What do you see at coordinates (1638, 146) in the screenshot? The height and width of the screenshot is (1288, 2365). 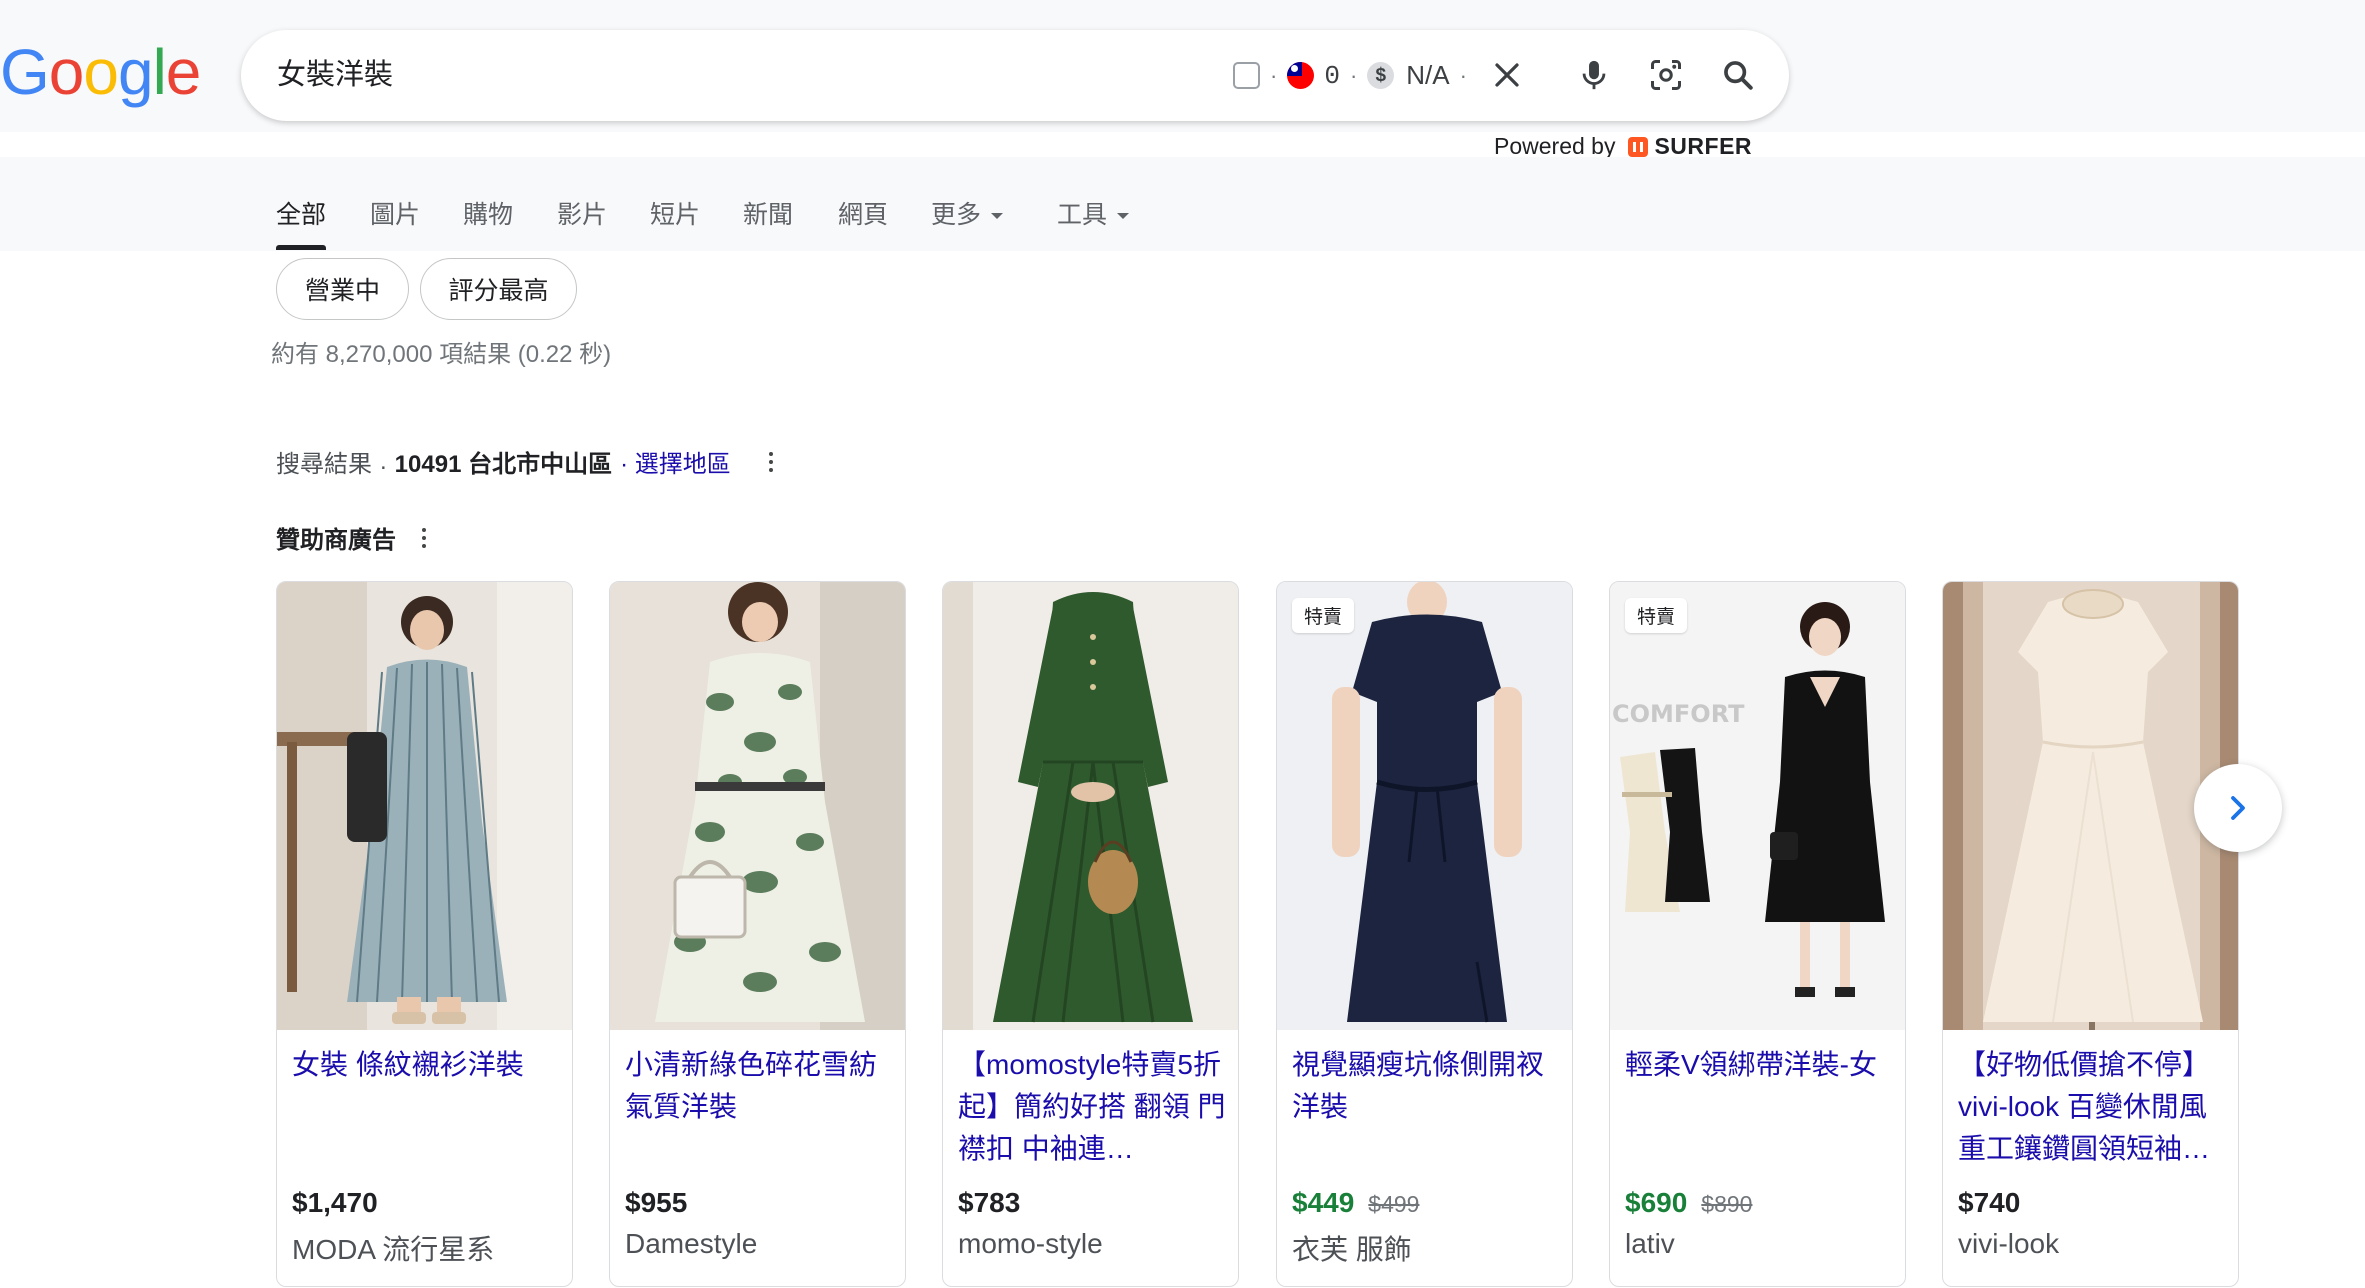 I see `surfer-logo-icon` at bounding box center [1638, 146].